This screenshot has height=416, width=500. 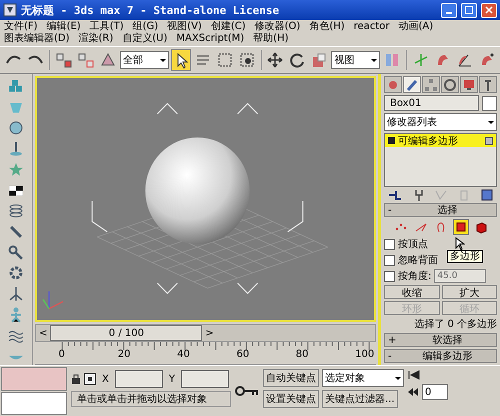 What do you see at coordinates (469, 292) in the screenshot?
I see `selection-button: 扩大` at bounding box center [469, 292].